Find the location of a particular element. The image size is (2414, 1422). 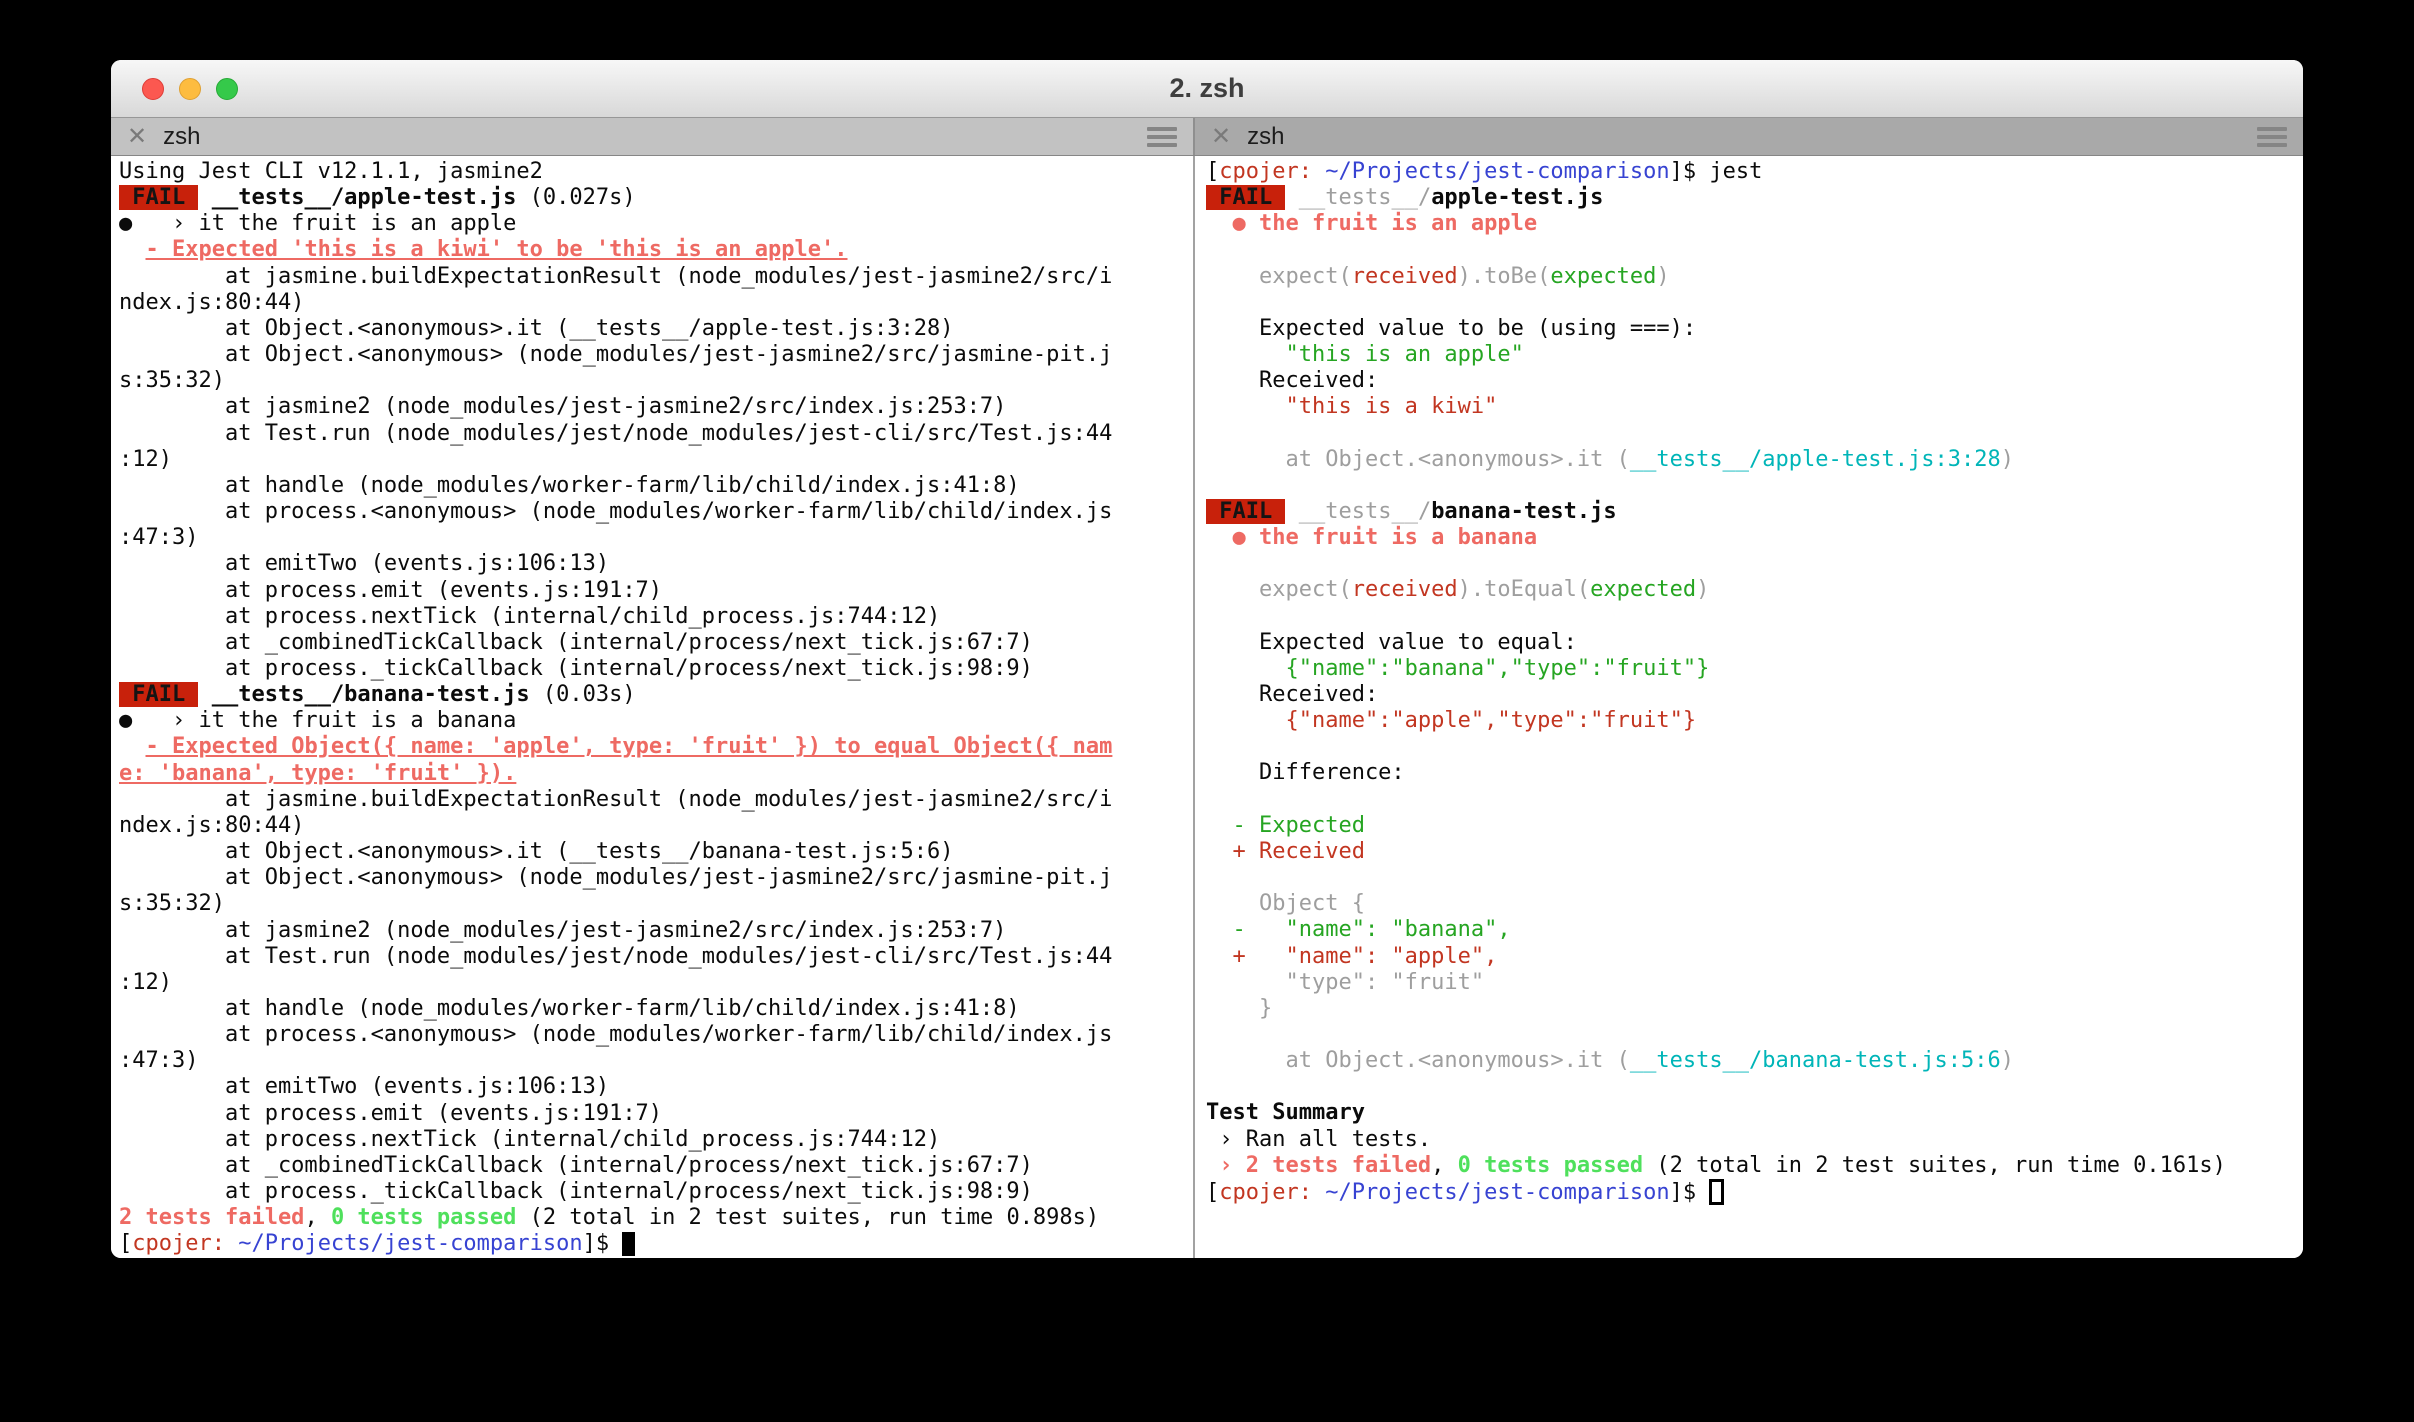

terminal-line: FAIL __tests__/apple-test.js (0.027s) is located at coordinates (656, 198).